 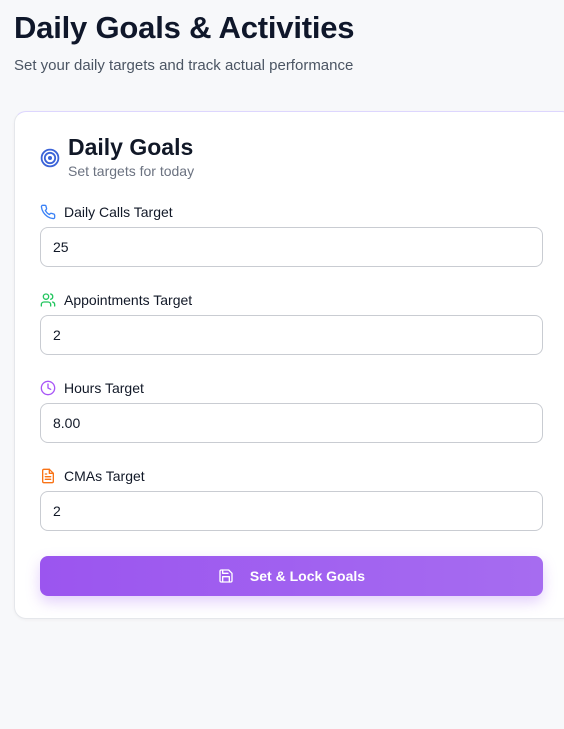 I want to click on daily-calls-field: Daily Calls Target, so click(x=291, y=235).